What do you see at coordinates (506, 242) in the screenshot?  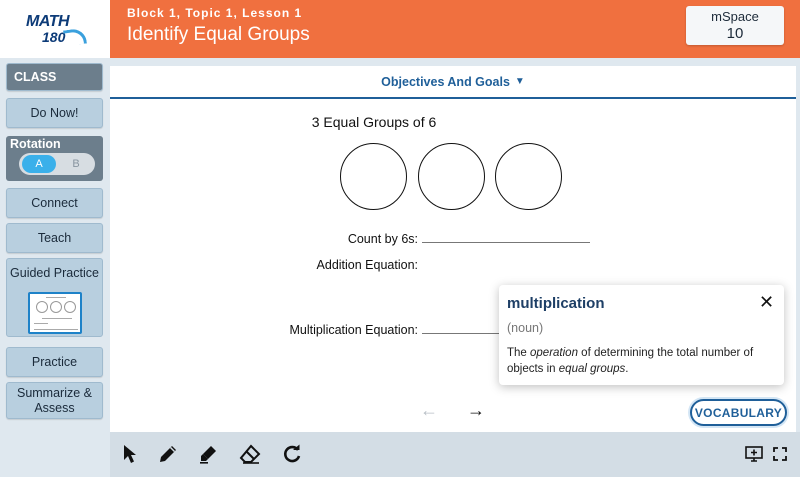 I see `count-by-answer-line` at bounding box center [506, 242].